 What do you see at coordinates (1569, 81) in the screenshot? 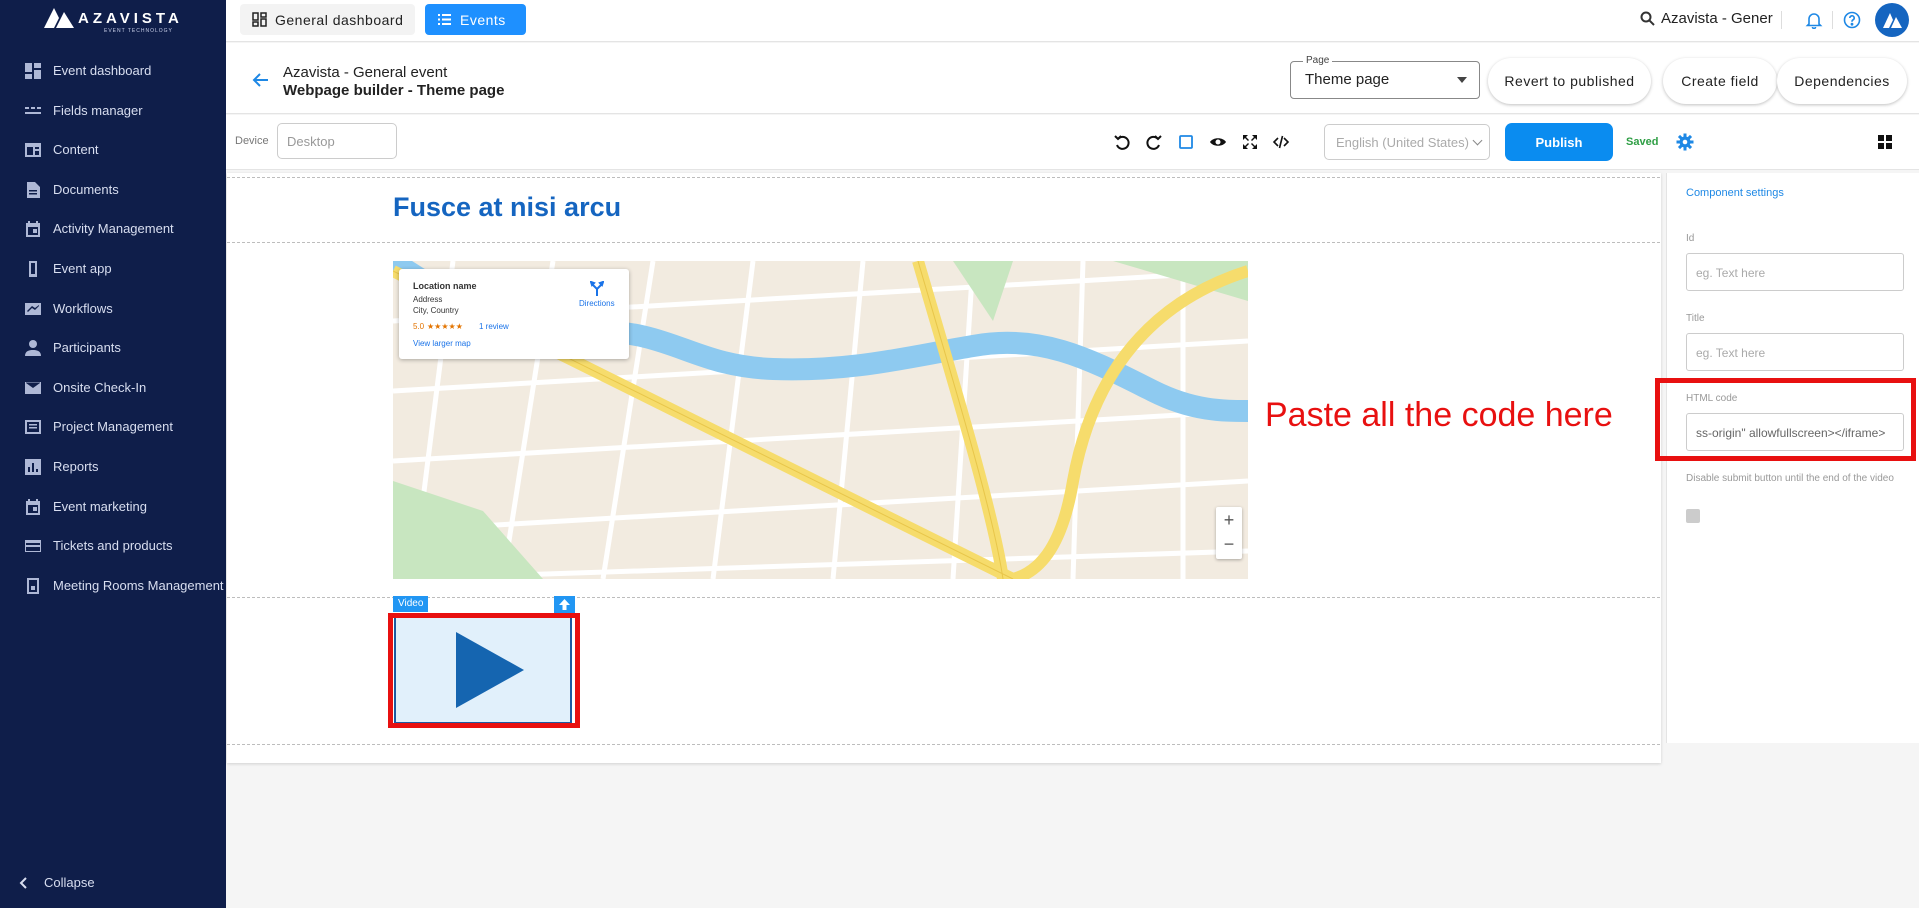
I see `revert-to-published-button: Revert to published` at bounding box center [1569, 81].